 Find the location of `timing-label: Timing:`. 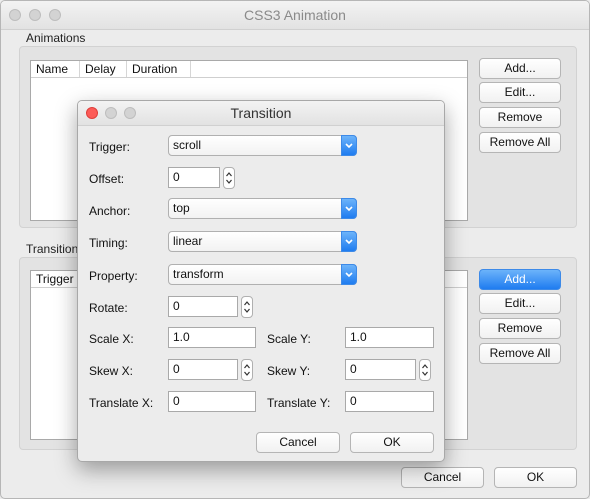

timing-label: Timing: is located at coordinates (108, 243).